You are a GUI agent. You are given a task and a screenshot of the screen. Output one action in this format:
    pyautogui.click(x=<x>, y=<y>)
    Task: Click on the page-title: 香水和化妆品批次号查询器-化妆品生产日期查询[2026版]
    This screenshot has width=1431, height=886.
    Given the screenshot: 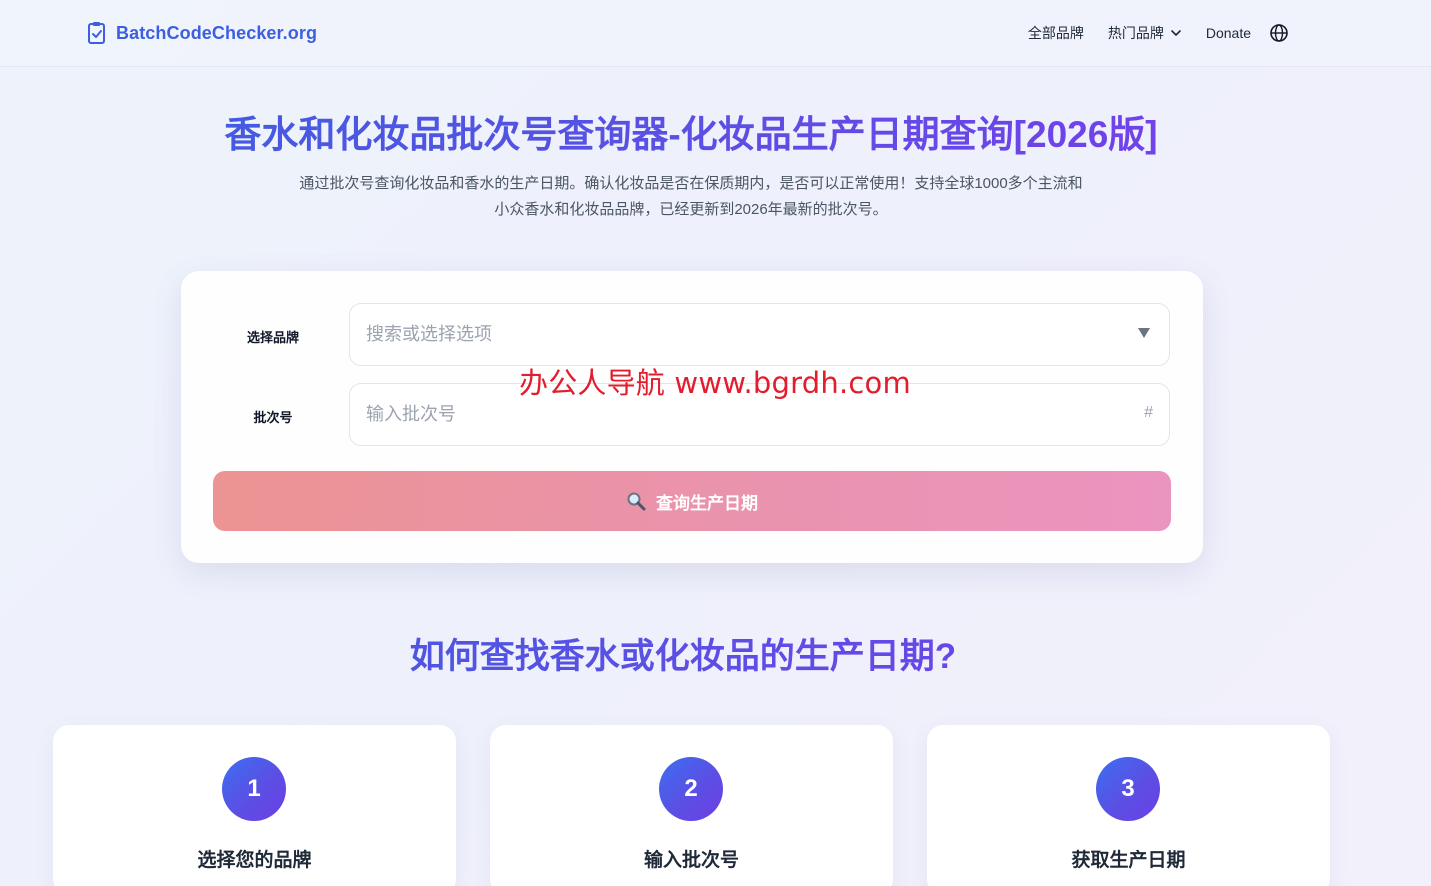 What is the action you would take?
    pyautogui.click(x=691, y=135)
    